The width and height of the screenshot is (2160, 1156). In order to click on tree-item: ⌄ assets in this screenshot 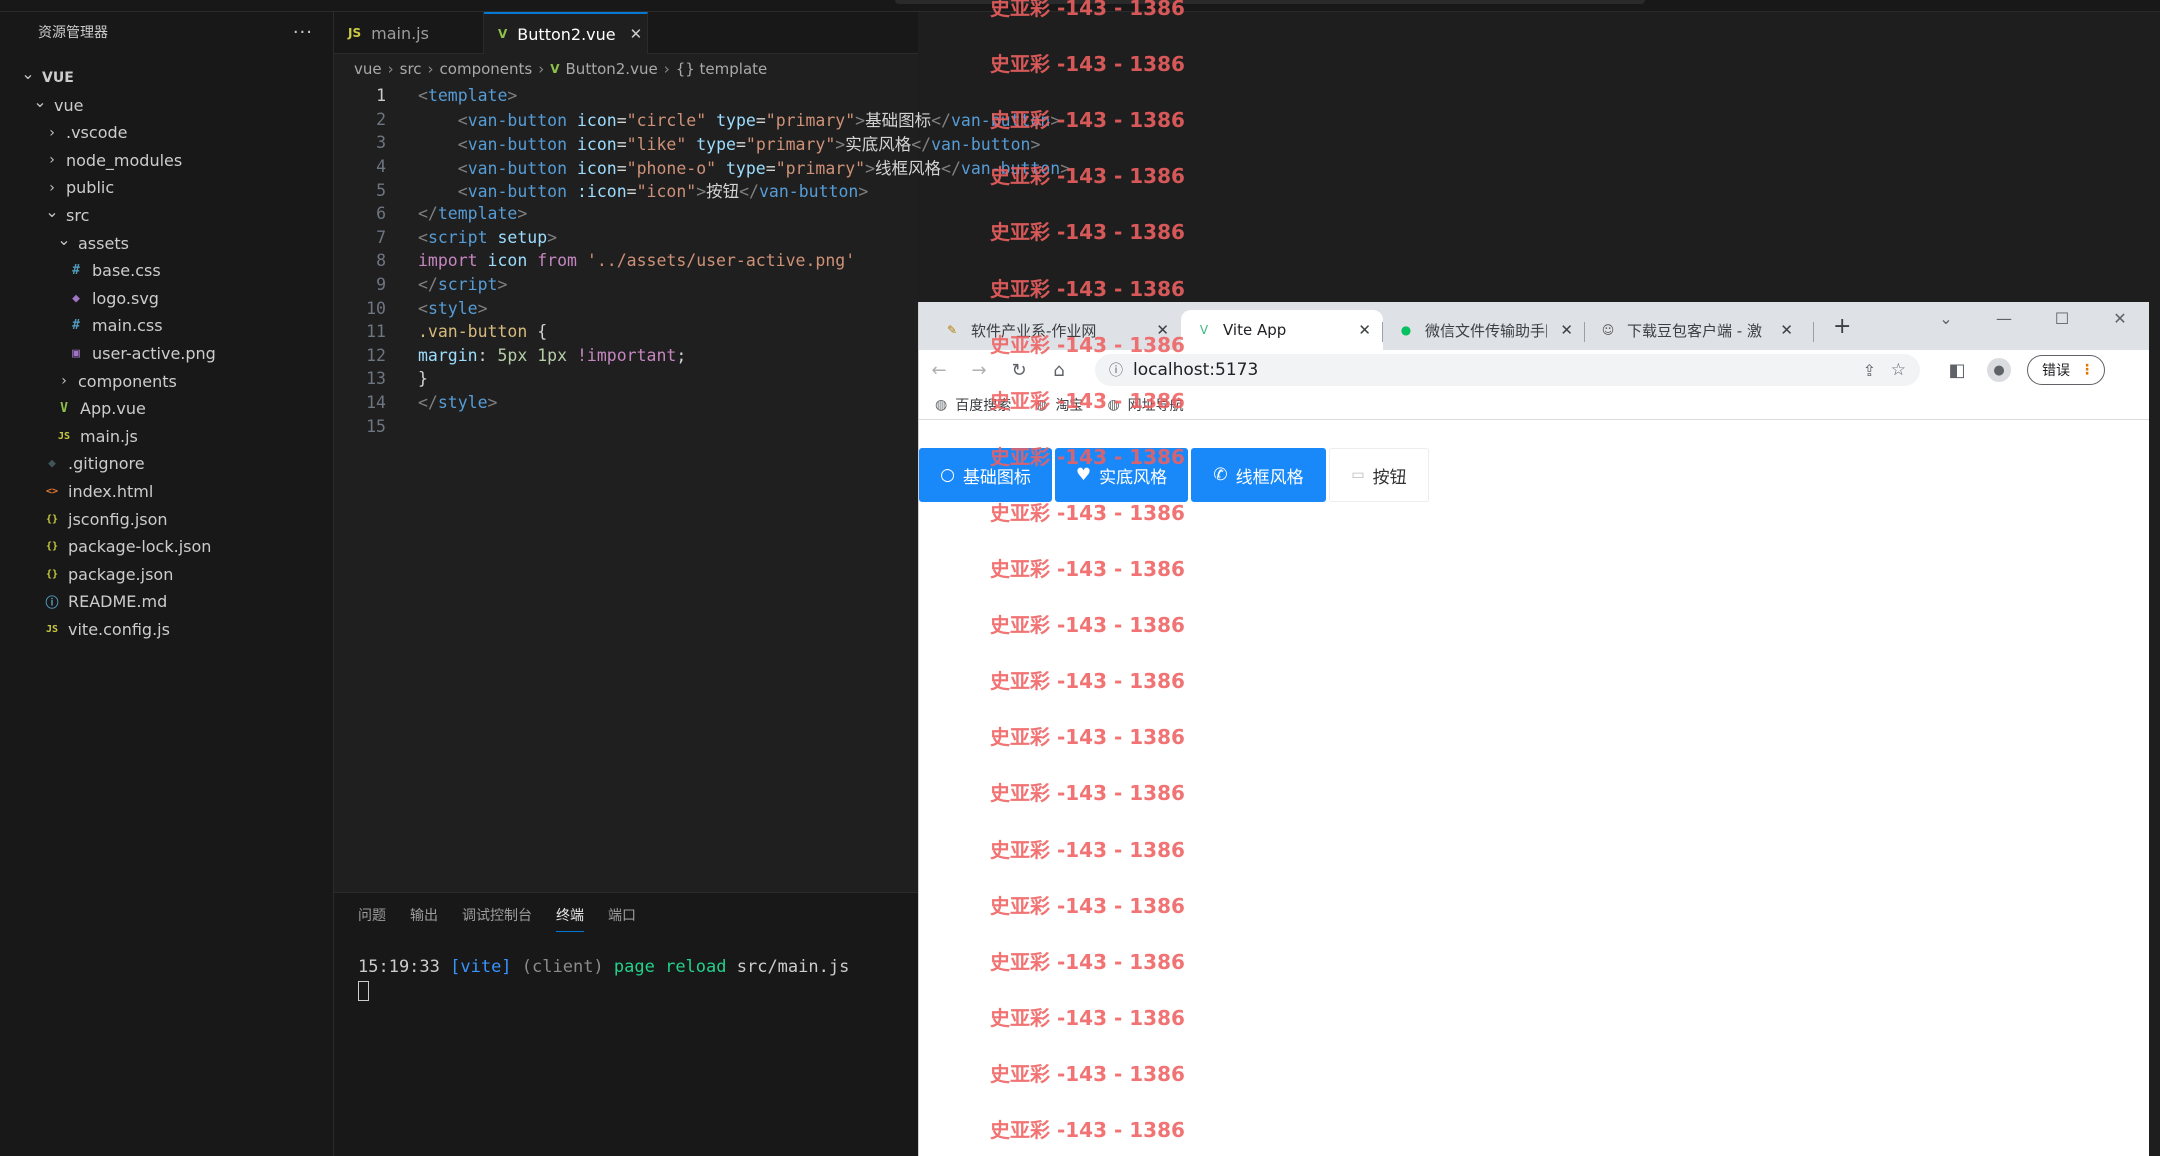, I will do `click(173, 243)`.